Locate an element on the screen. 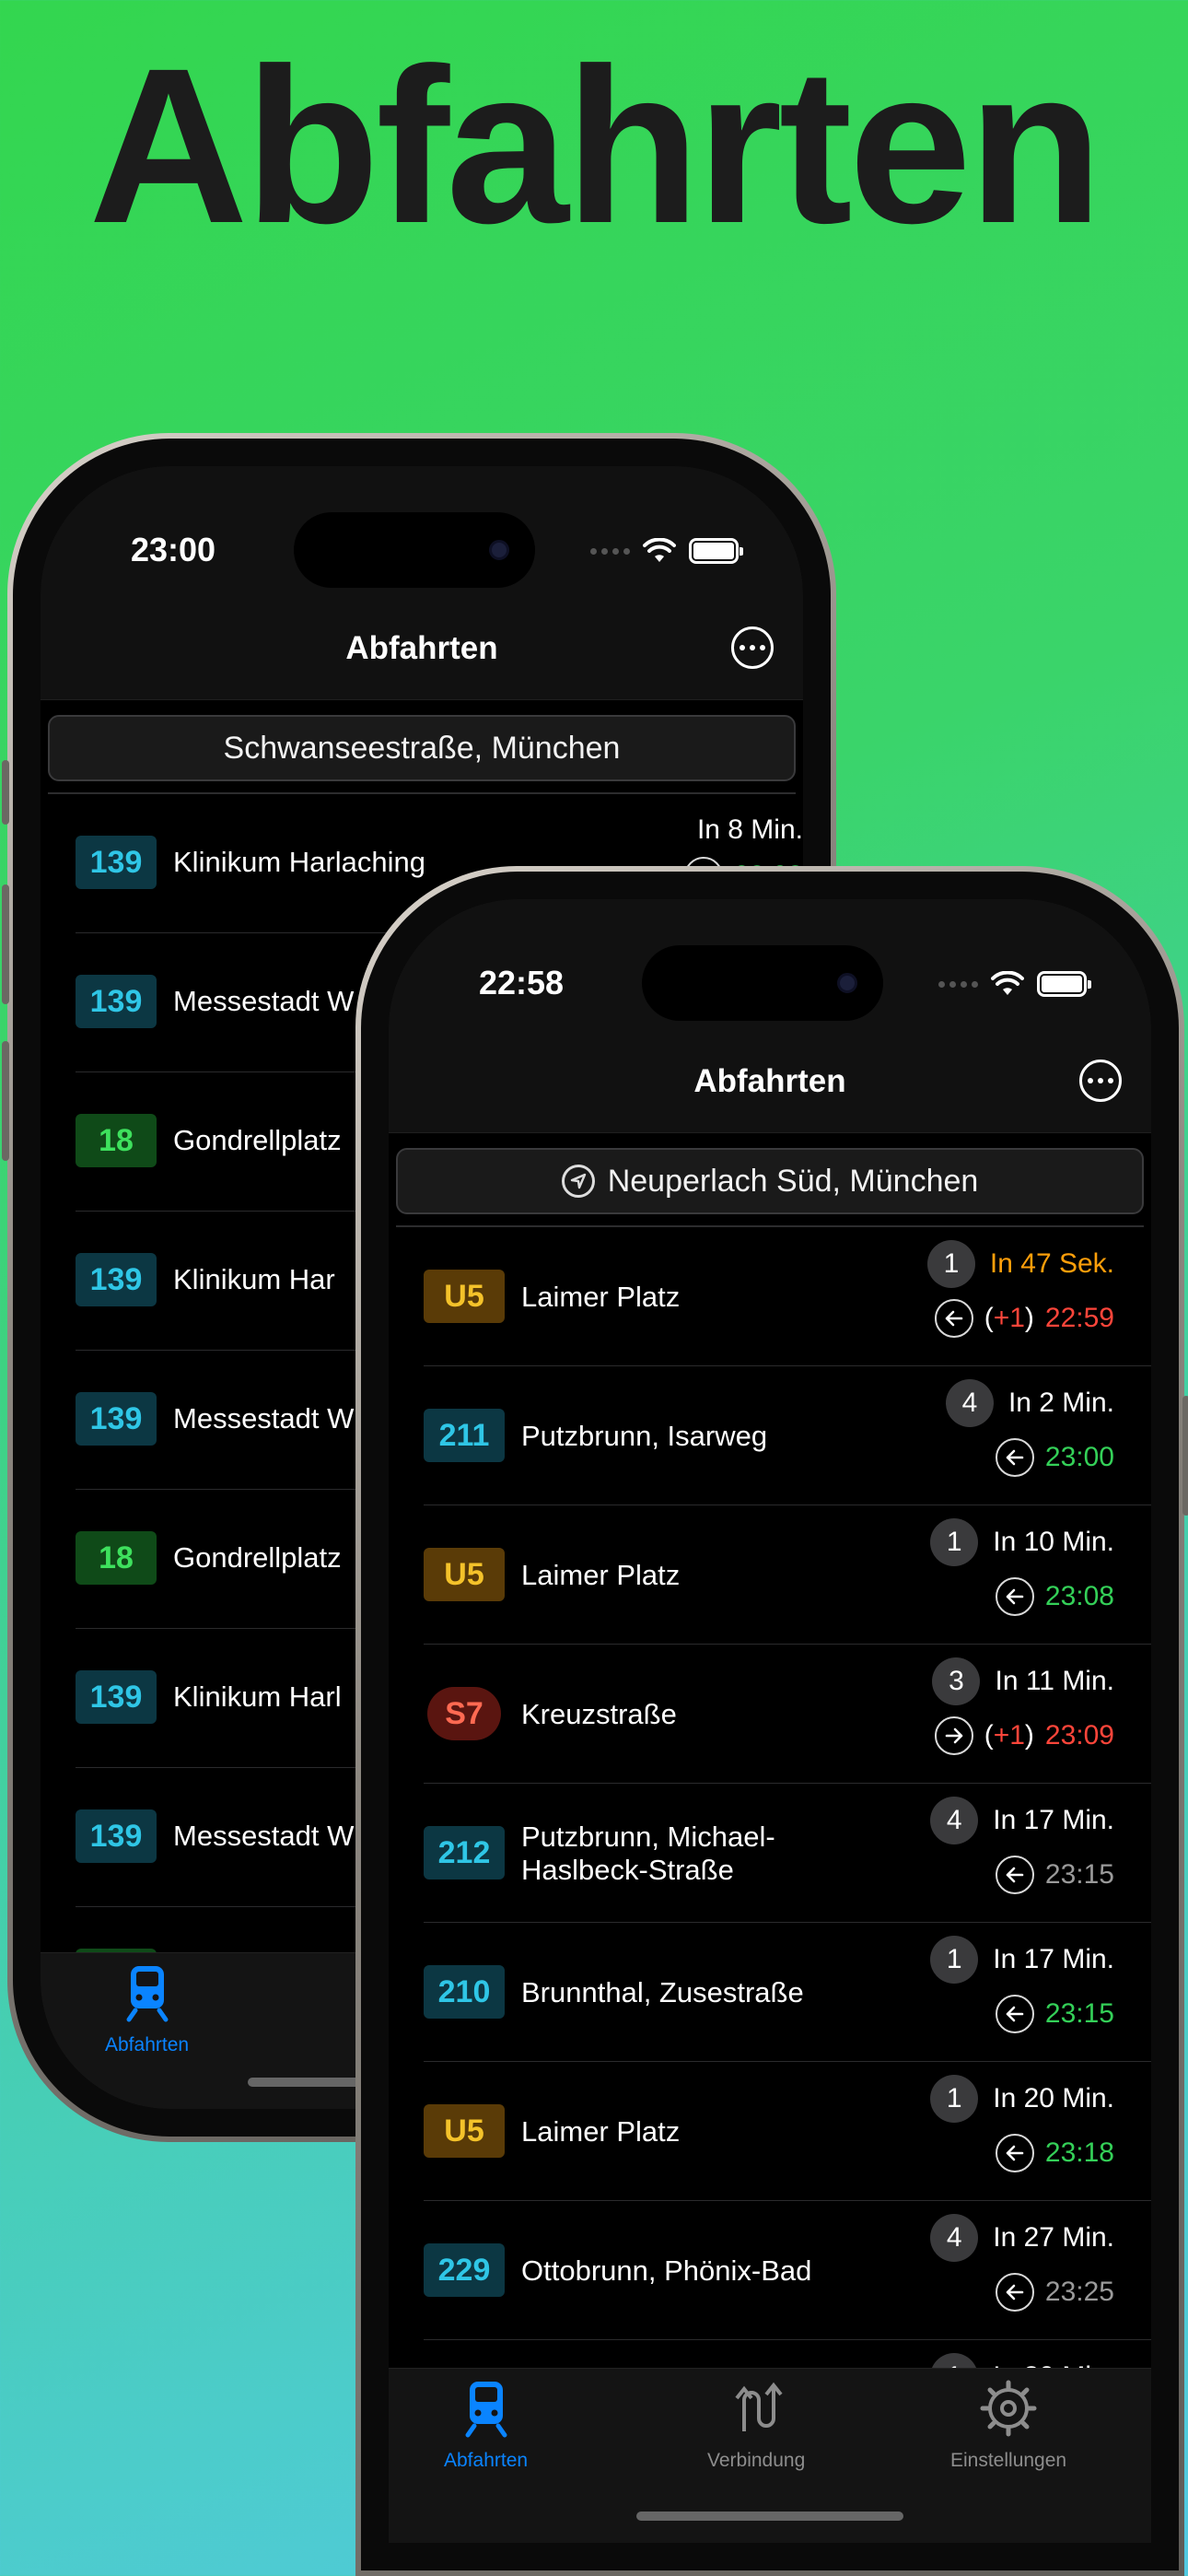  tab-label: Abfahrten is located at coordinates (486, 2460).